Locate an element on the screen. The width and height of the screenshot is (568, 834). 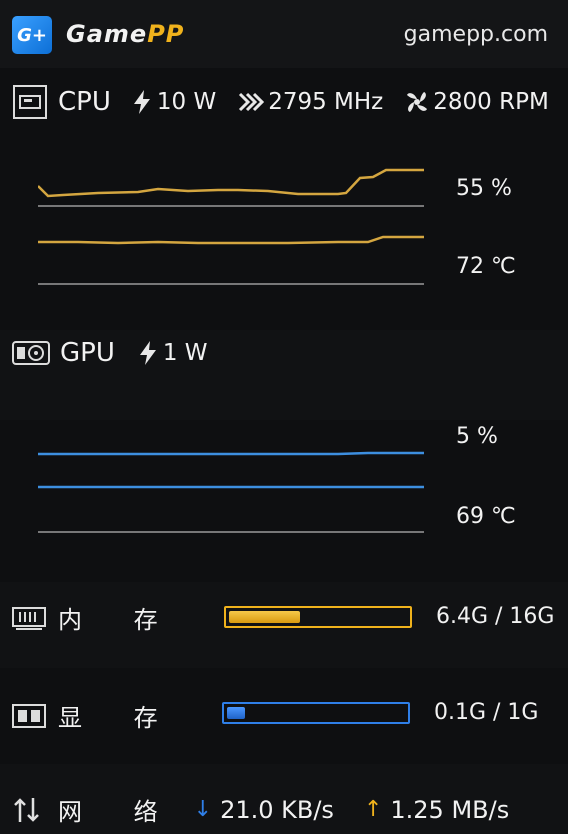
cpu-temp-value: 72 ℃ is located at coordinates (486, 266).